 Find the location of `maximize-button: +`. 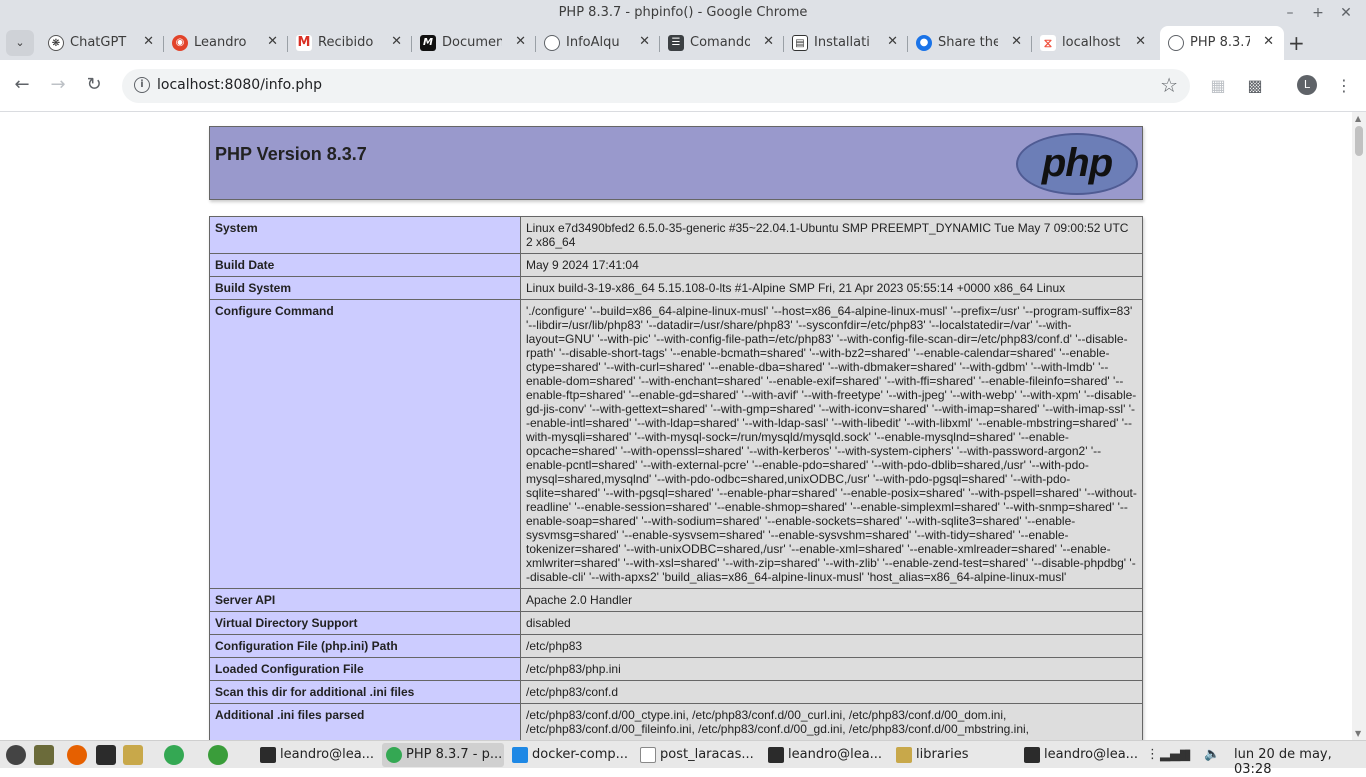

maximize-button: + is located at coordinates (1318, 13).